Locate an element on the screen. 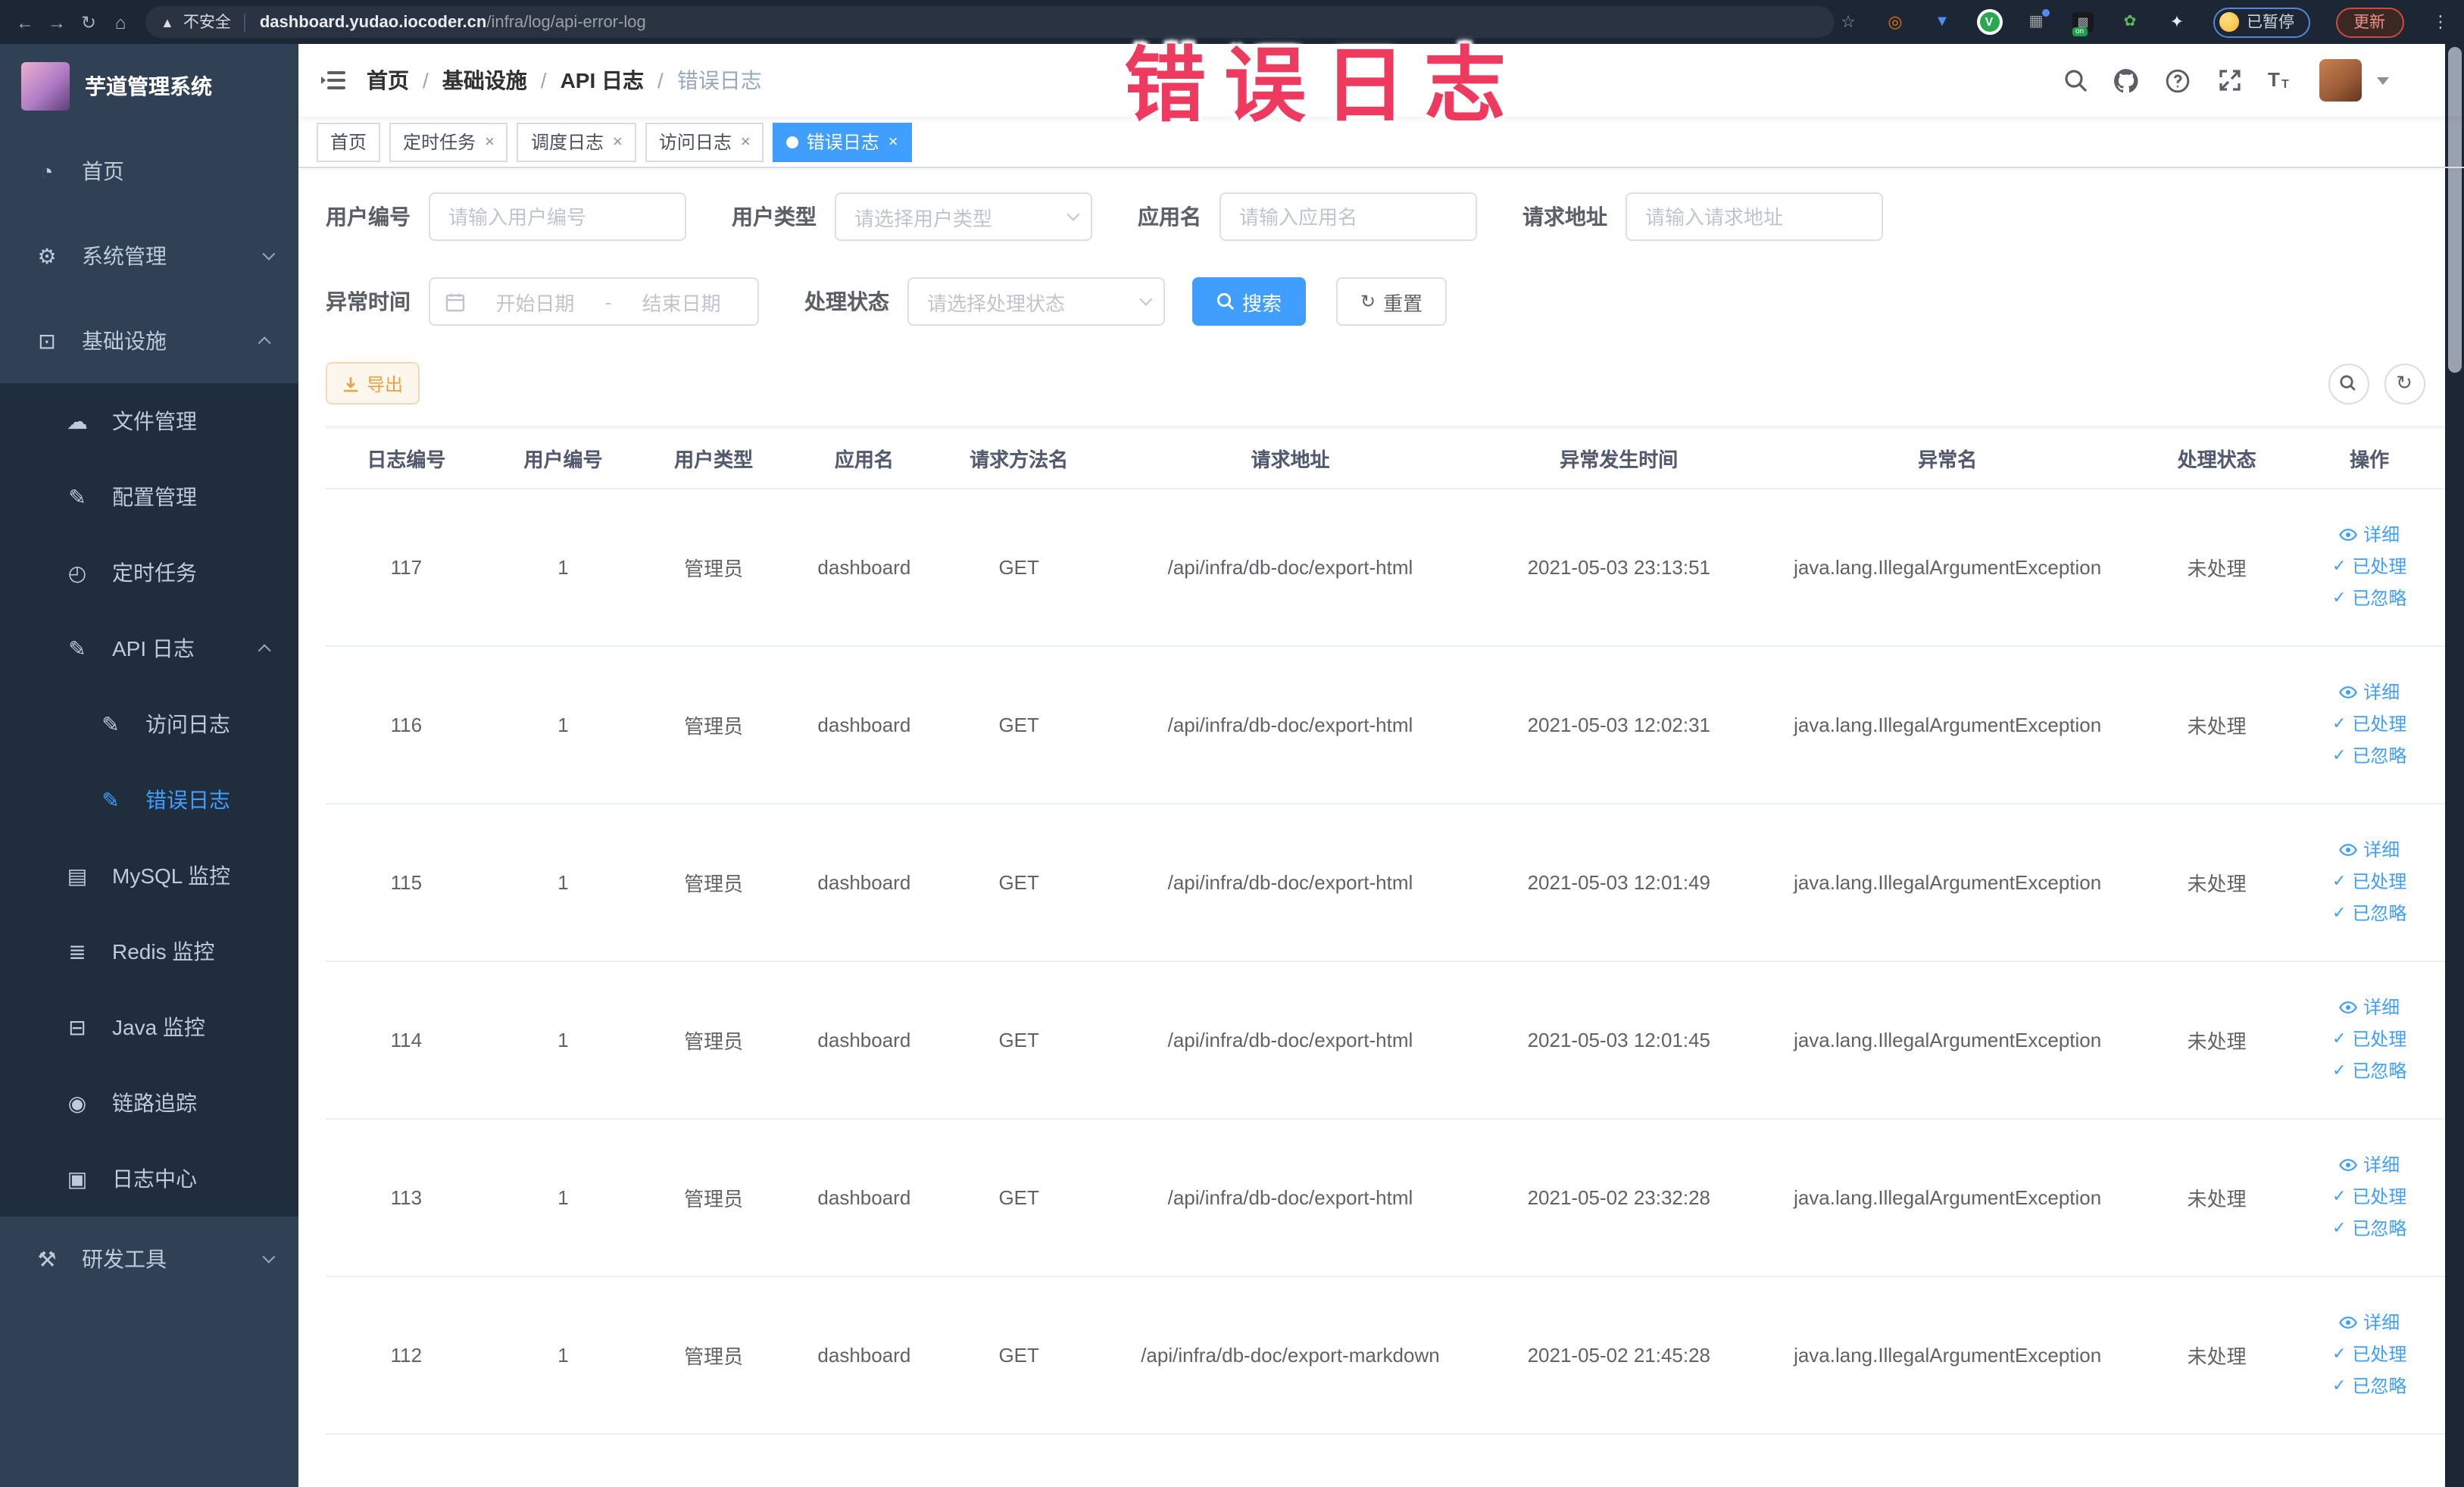  toolbox-icon: ⚒ is located at coordinates (47, 1258).